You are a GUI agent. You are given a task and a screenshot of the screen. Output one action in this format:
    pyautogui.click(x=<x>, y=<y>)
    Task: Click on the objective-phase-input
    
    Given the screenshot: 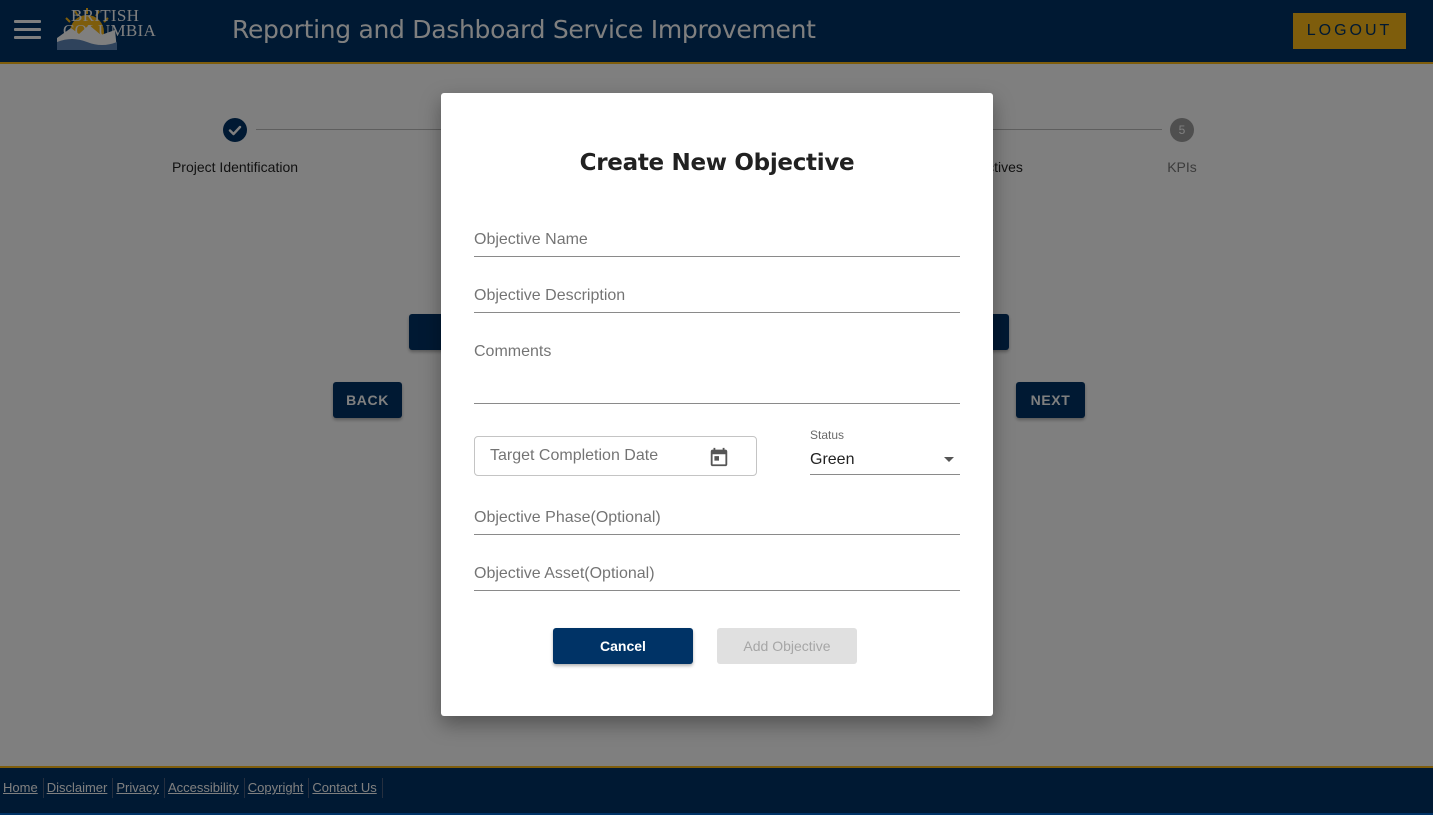 What is the action you would take?
    pyautogui.click(x=717, y=519)
    